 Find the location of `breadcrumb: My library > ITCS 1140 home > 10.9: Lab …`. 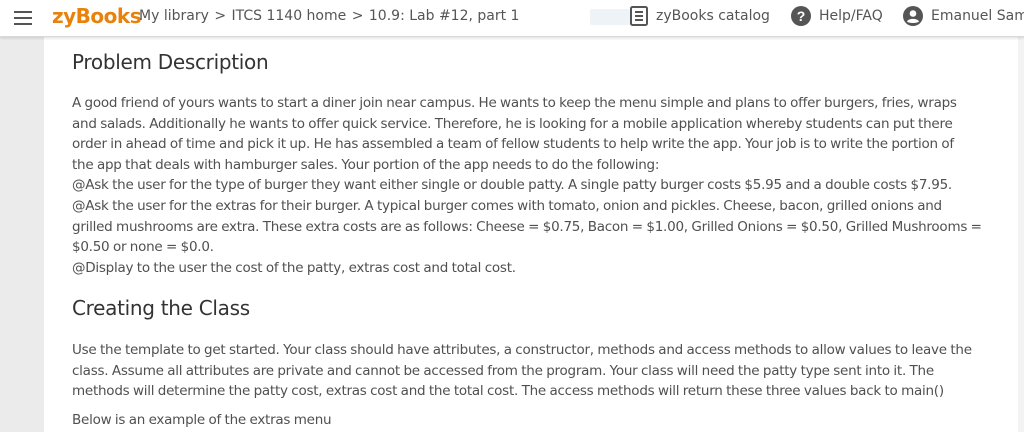

breadcrumb: My library > ITCS 1140 home > 10.9: Lab … is located at coordinates (329, 16).